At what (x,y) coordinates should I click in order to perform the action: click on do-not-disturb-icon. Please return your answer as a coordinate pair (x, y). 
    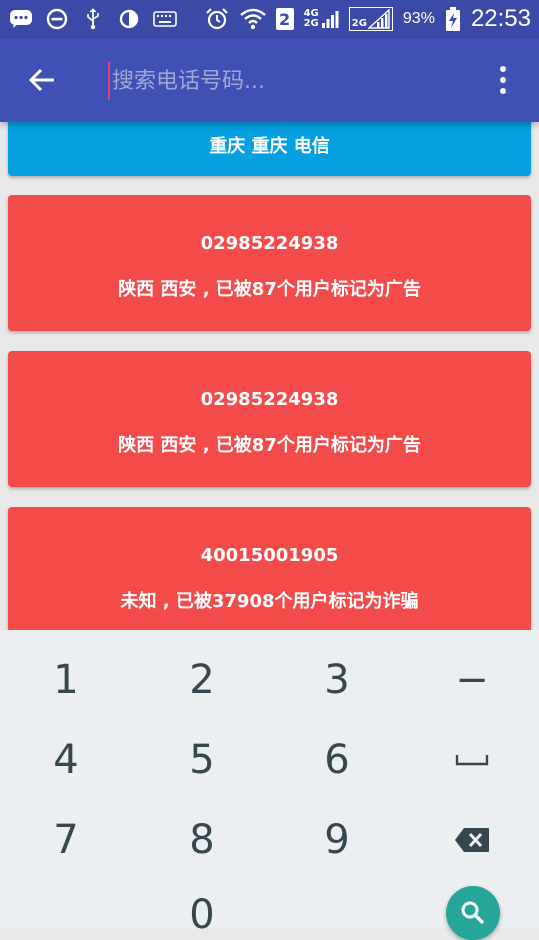
    Looking at the image, I should click on (57, 19).